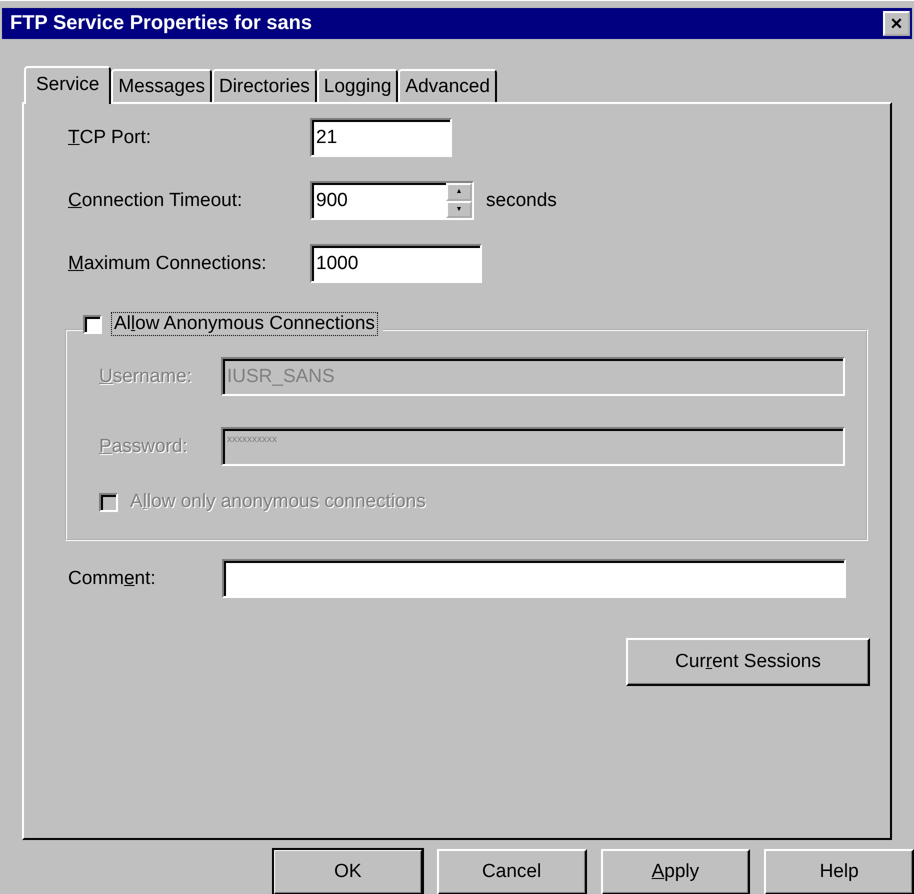  I want to click on field-label: Username:, so click(146, 377).